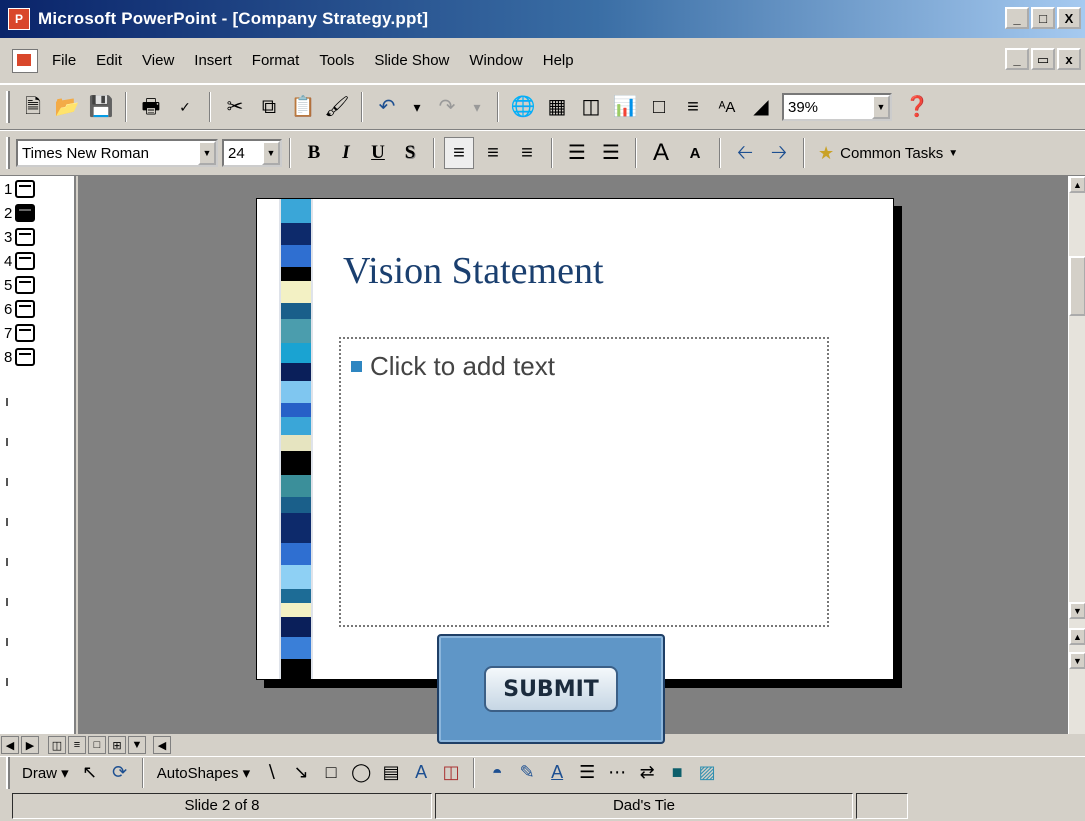 This screenshot has width=1085, height=821. What do you see at coordinates (837, 107) in the screenshot?
I see `zoom-select: 39% ▼` at bounding box center [837, 107].